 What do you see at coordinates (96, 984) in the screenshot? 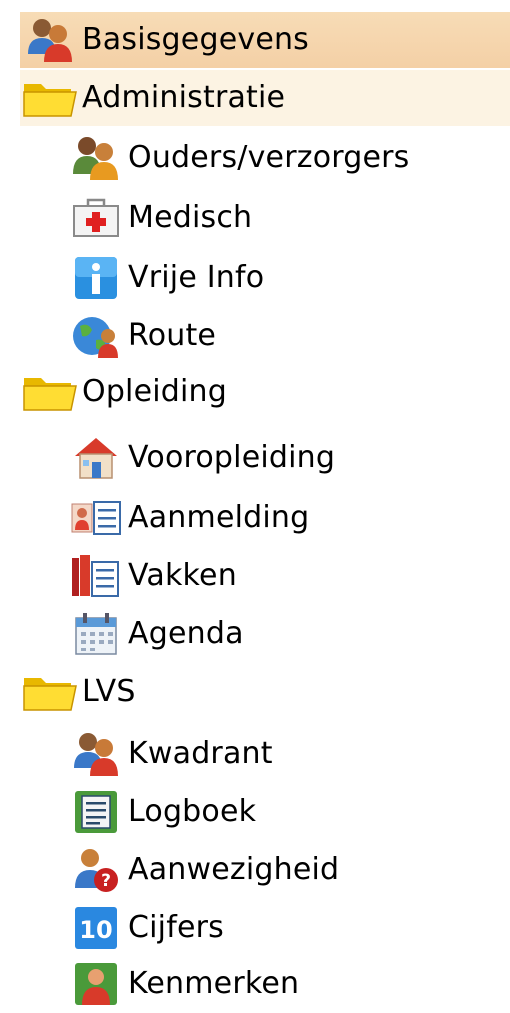
I see `characteristics-icon` at bounding box center [96, 984].